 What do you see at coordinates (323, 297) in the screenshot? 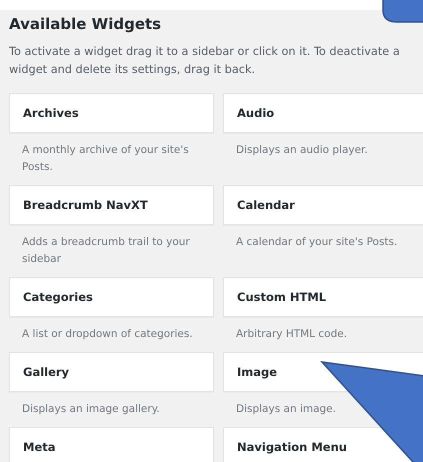
I see `widget-card: Custom HTML` at bounding box center [323, 297].